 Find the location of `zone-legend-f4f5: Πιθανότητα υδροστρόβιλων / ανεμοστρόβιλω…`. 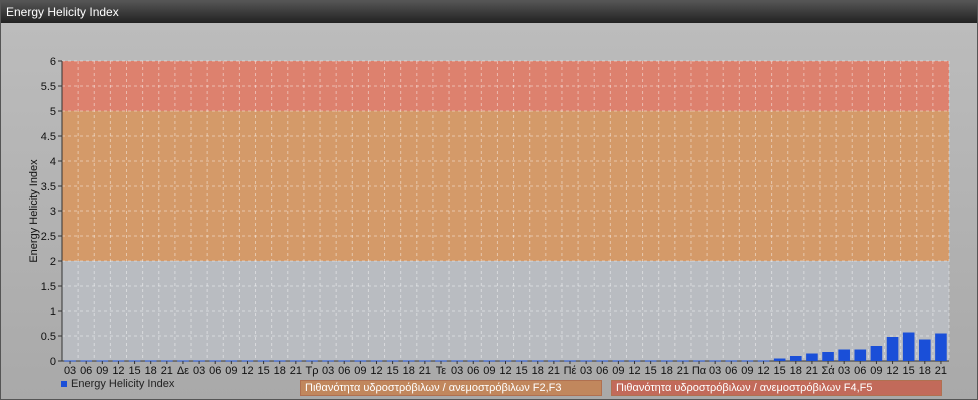

zone-legend-f4f5: Πιθανότητα υδροστρόβιλων / ανεμοστρόβιλω… is located at coordinates (776, 388).